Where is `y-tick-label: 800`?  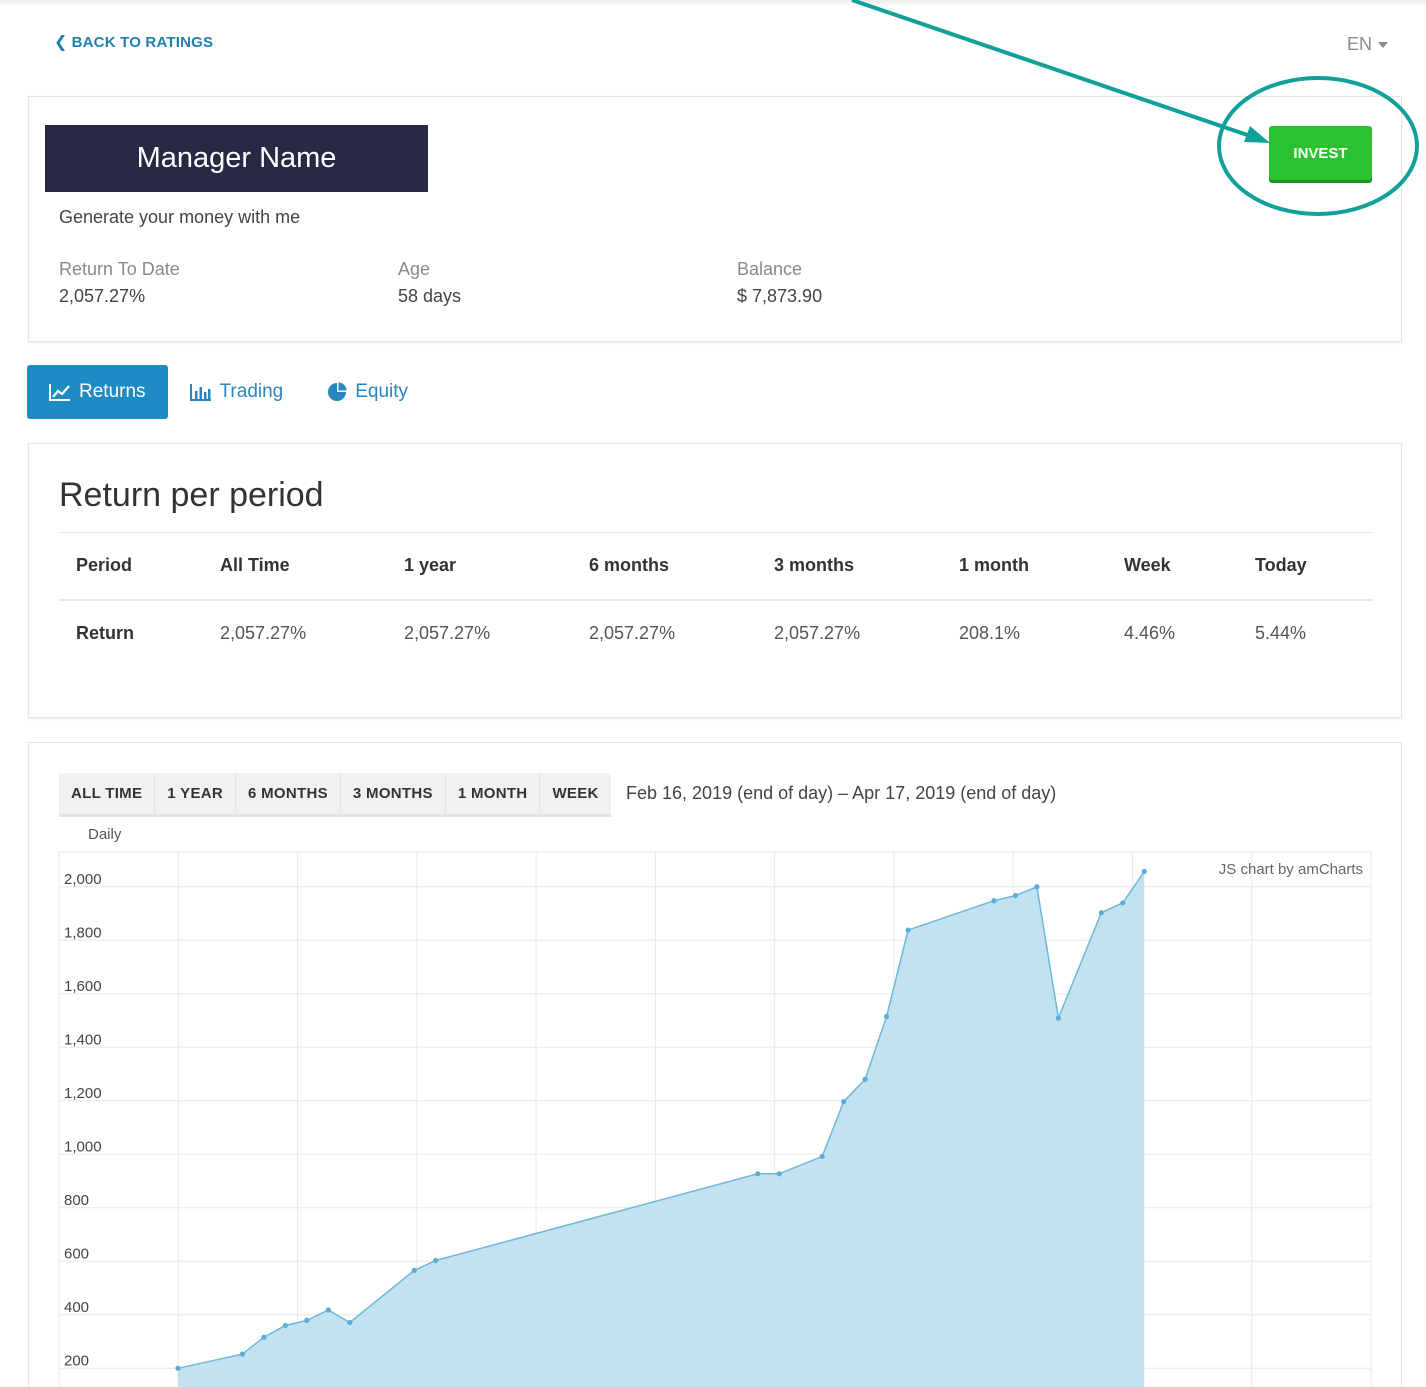
y-tick-label: 800 is located at coordinates (76, 1200).